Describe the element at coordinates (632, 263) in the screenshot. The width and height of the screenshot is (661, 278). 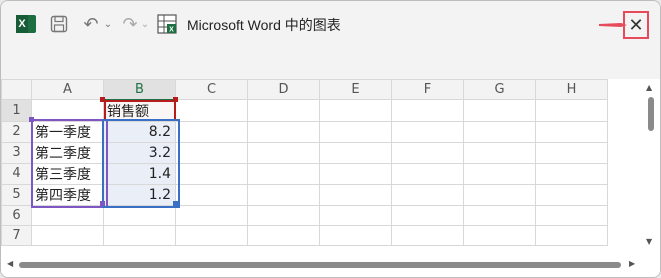
I see `scroll-right-icon: ▶` at that location.